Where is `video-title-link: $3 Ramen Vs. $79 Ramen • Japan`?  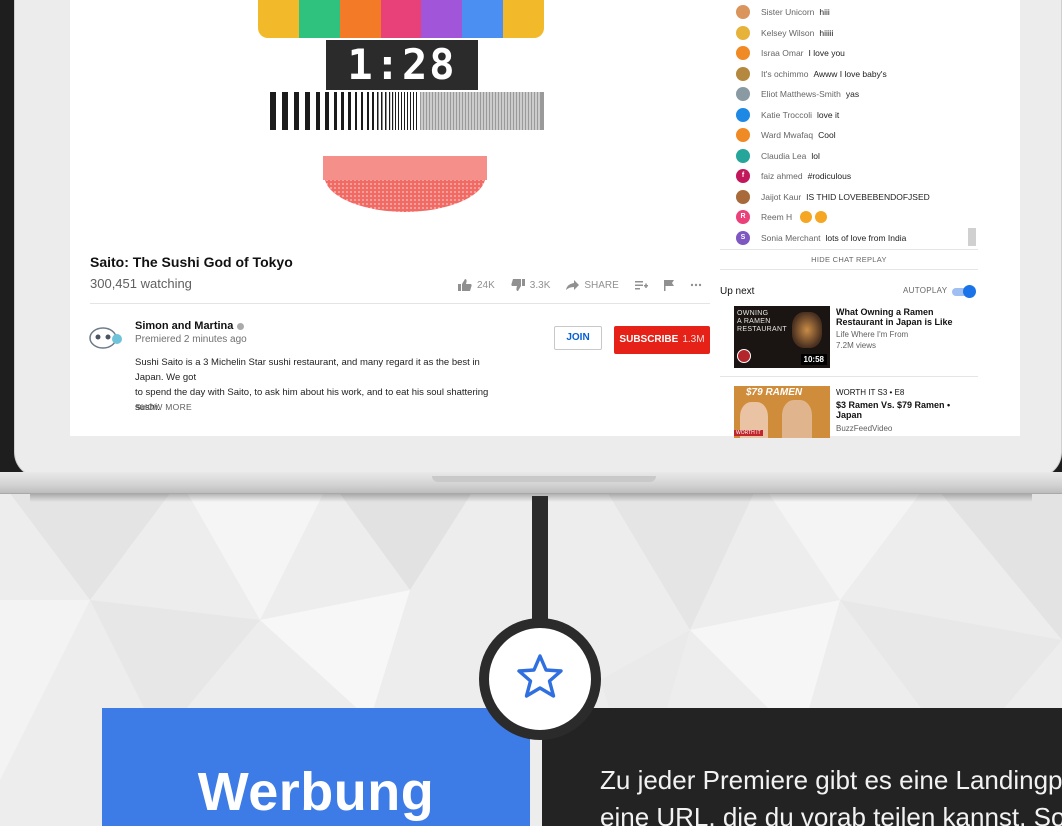
video-title-link: $3 Ramen Vs. $79 Ramen • Japan is located at coordinates (901, 410).